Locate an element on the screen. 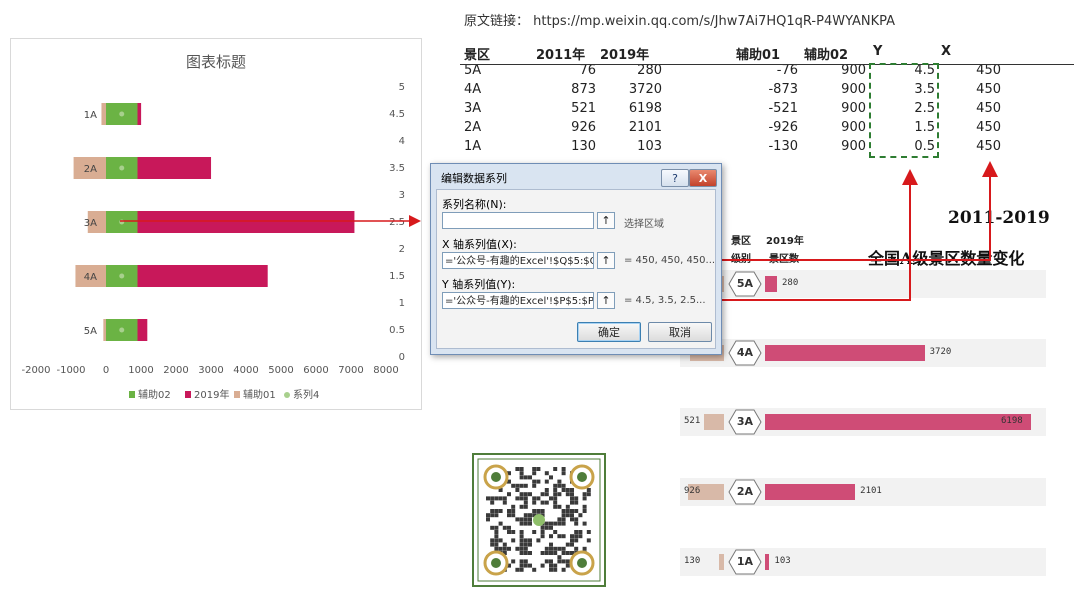 The width and height of the screenshot is (1080, 601). x-values-input: ='公众号-有趣的Excel'!$Q$5:$Q is located at coordinates (518, 260).